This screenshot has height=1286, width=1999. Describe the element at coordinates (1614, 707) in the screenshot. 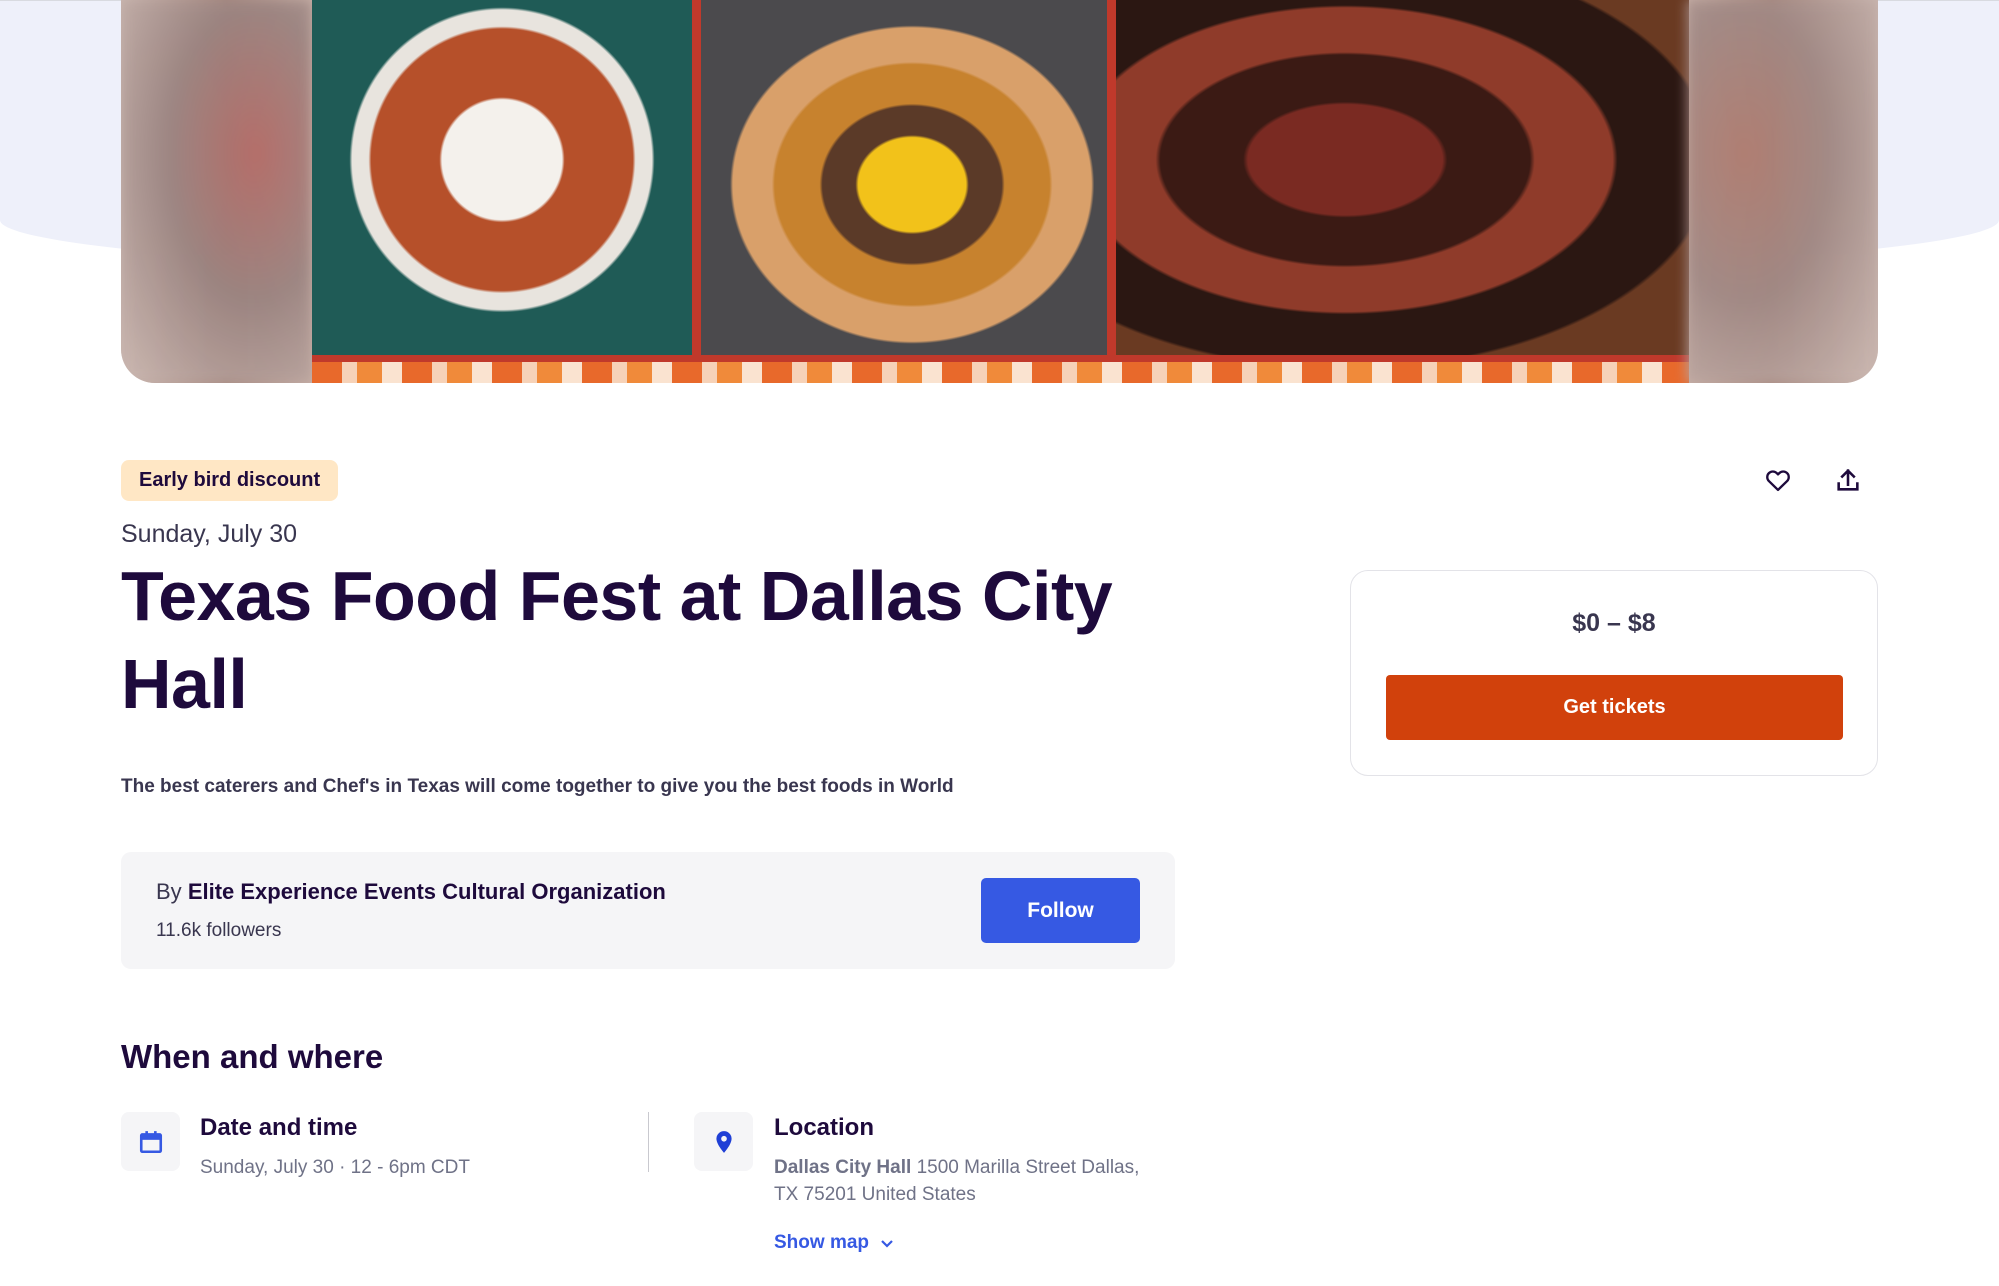

I see `get-tickets-button: Get tickets` at that location.